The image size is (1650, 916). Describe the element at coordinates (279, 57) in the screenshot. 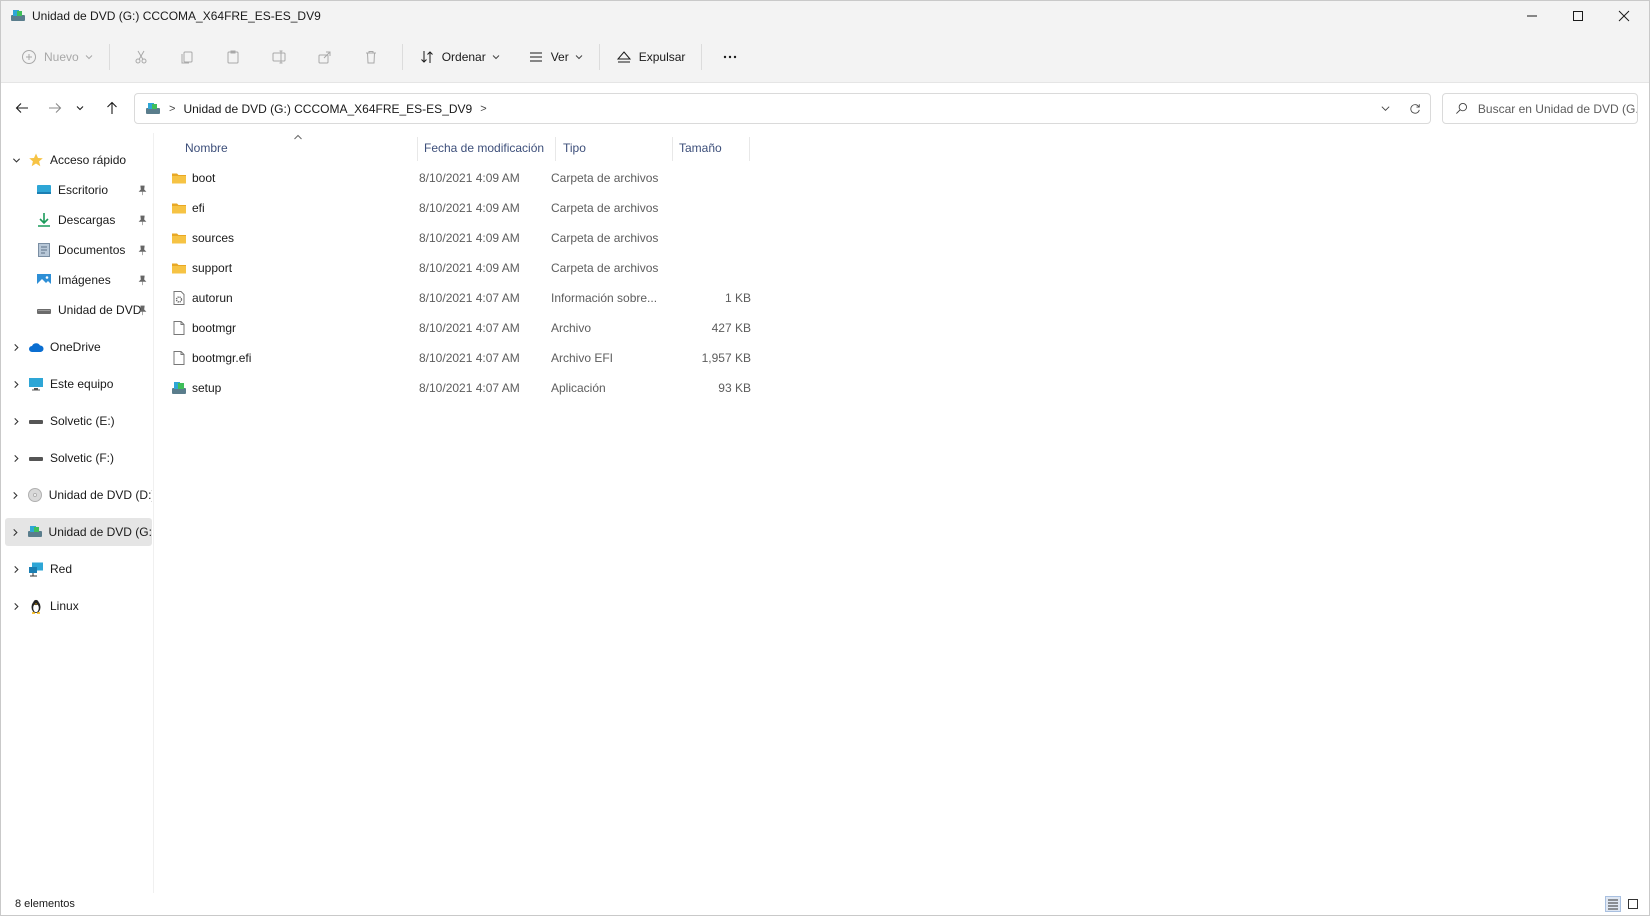

I see `rename-button` at that location.